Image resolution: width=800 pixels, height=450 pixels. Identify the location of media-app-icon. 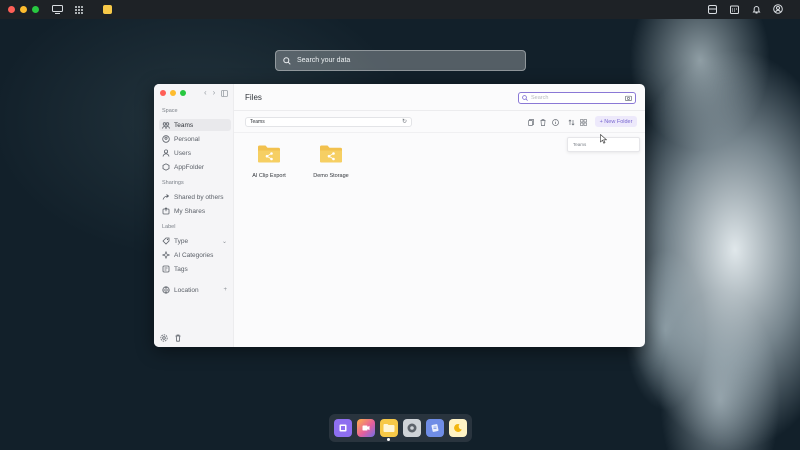
(343, 428).